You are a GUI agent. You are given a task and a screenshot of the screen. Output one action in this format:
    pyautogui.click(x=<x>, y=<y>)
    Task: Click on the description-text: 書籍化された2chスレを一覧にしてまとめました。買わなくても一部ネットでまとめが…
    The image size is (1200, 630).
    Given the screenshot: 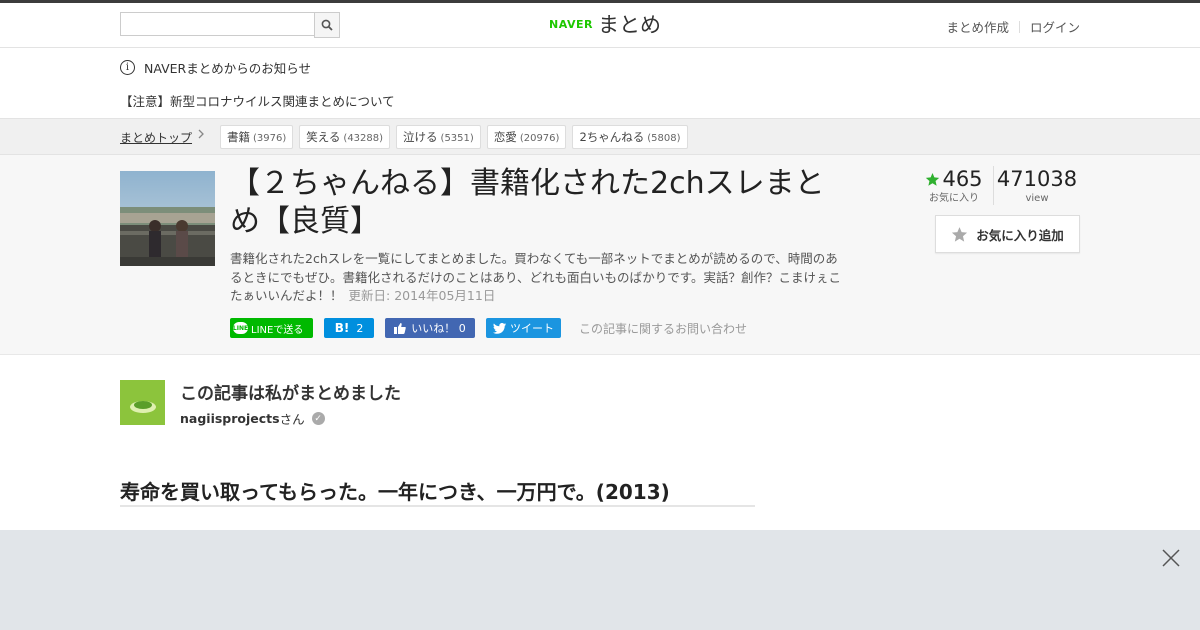 What is the action you would take?
    pyautogui.click(x=536, y=277)
    